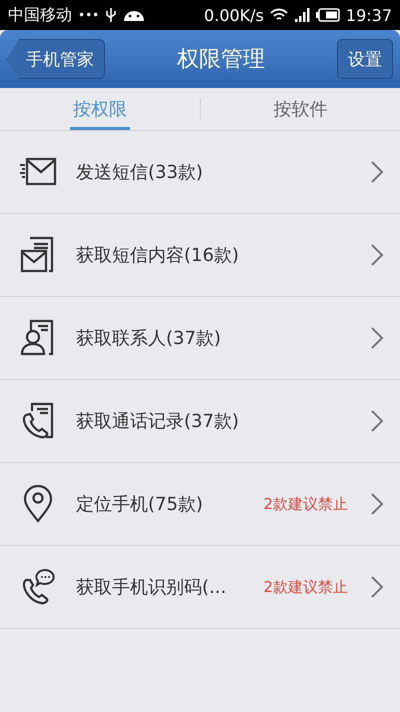 This screenshot has width=400, height=712. Describe the element at coordinates (134, 15) in the screenshot. I see `robot-icon` at that location.